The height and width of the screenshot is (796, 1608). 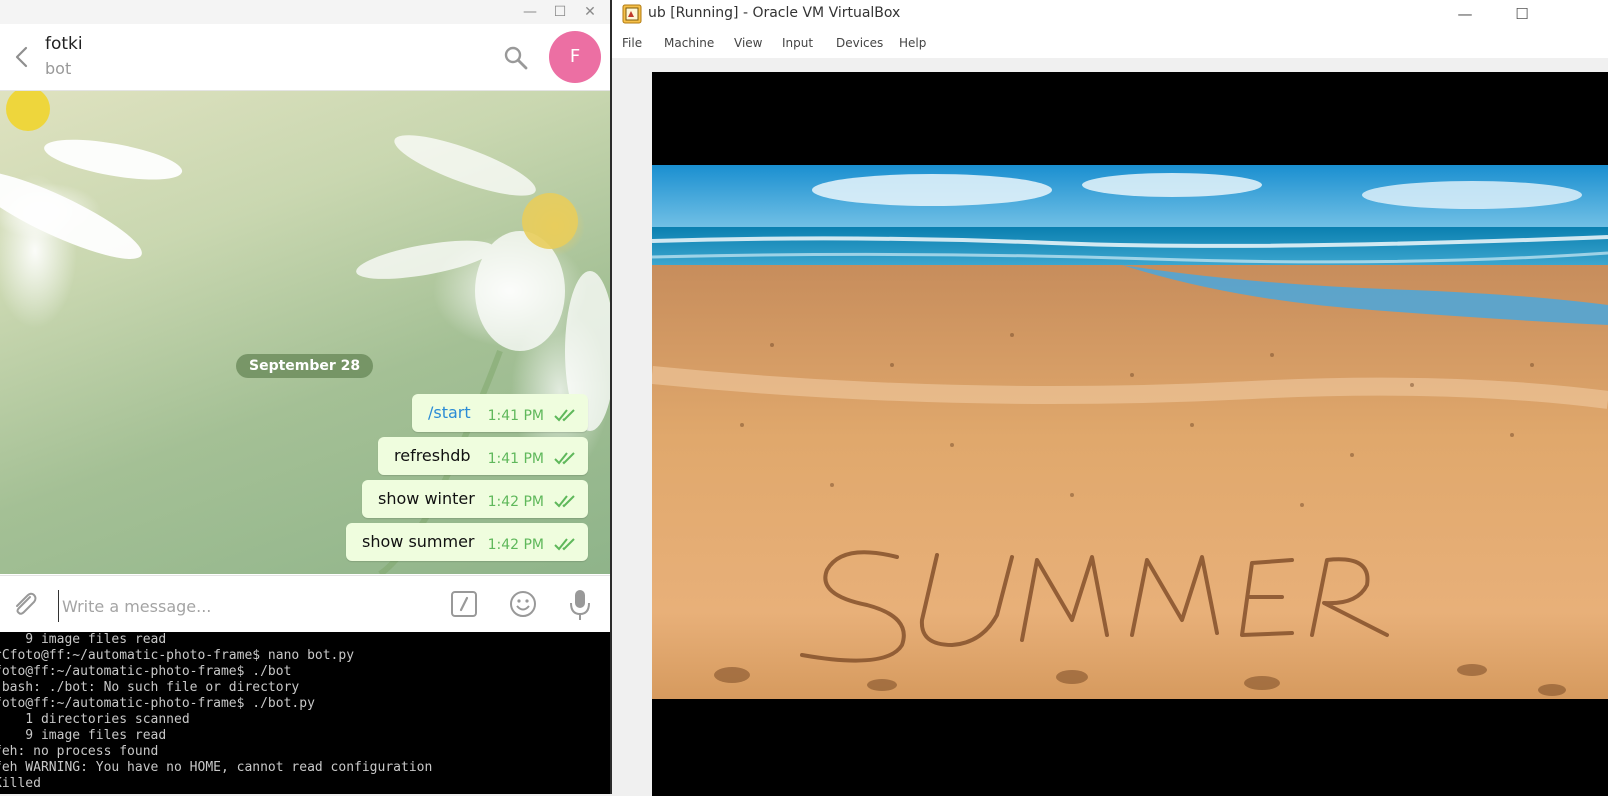 I want to click on chat-status: bot, so click(x=58, y=68).